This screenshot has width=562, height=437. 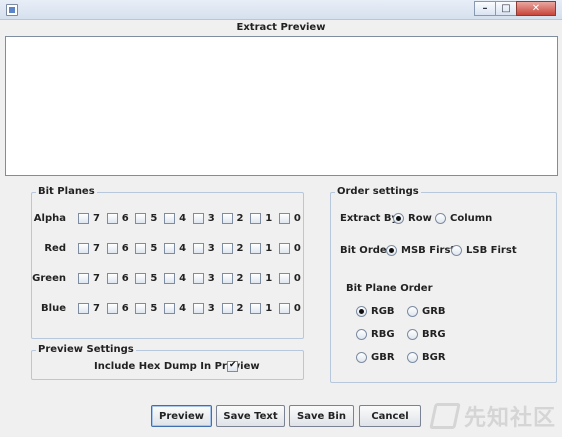 I want to click on bit-plane-order-rgb-radio, so click(x=361, y=311).